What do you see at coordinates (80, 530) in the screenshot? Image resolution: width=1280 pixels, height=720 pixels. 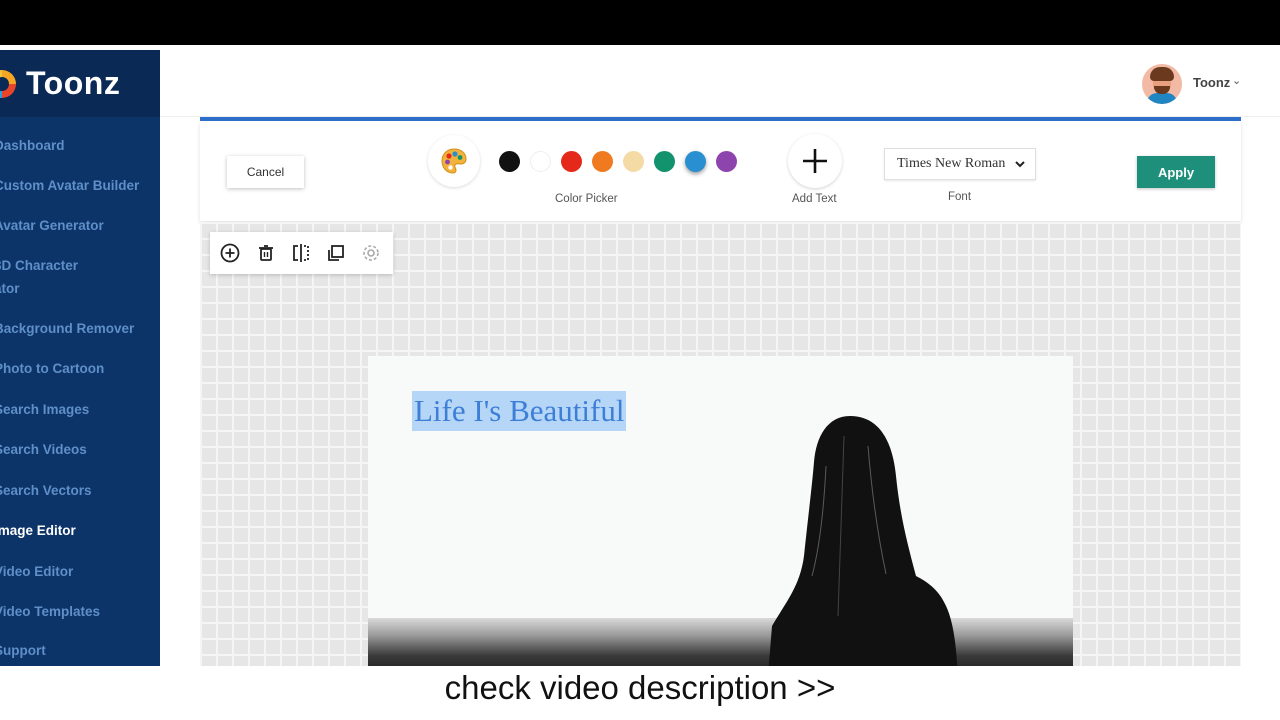 I see `sidebar-item-image-editor: Image Editor` at bounding box center [80, 530].